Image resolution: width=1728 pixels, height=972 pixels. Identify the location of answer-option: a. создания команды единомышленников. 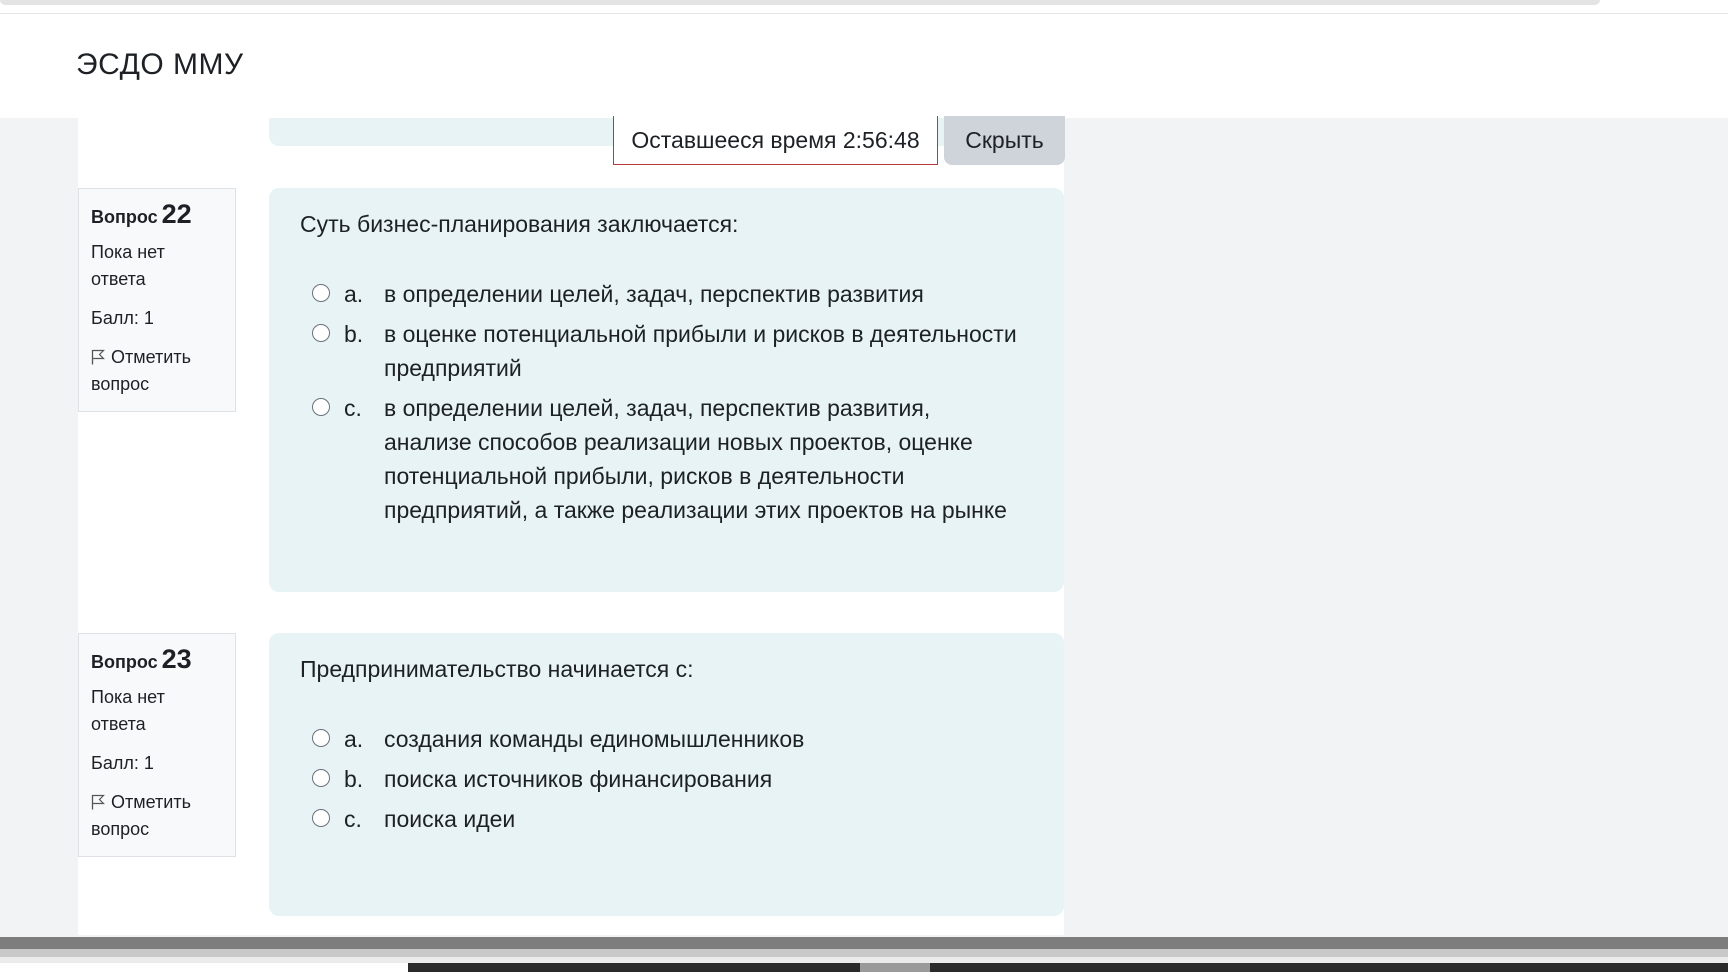
(666, 739).